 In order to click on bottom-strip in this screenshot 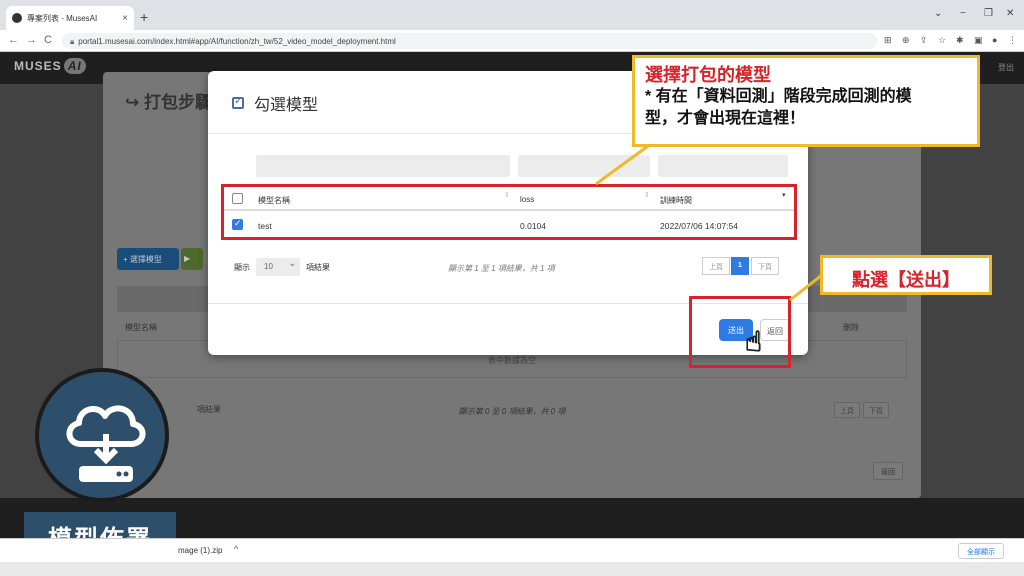, I will do `click(512, 569)`.